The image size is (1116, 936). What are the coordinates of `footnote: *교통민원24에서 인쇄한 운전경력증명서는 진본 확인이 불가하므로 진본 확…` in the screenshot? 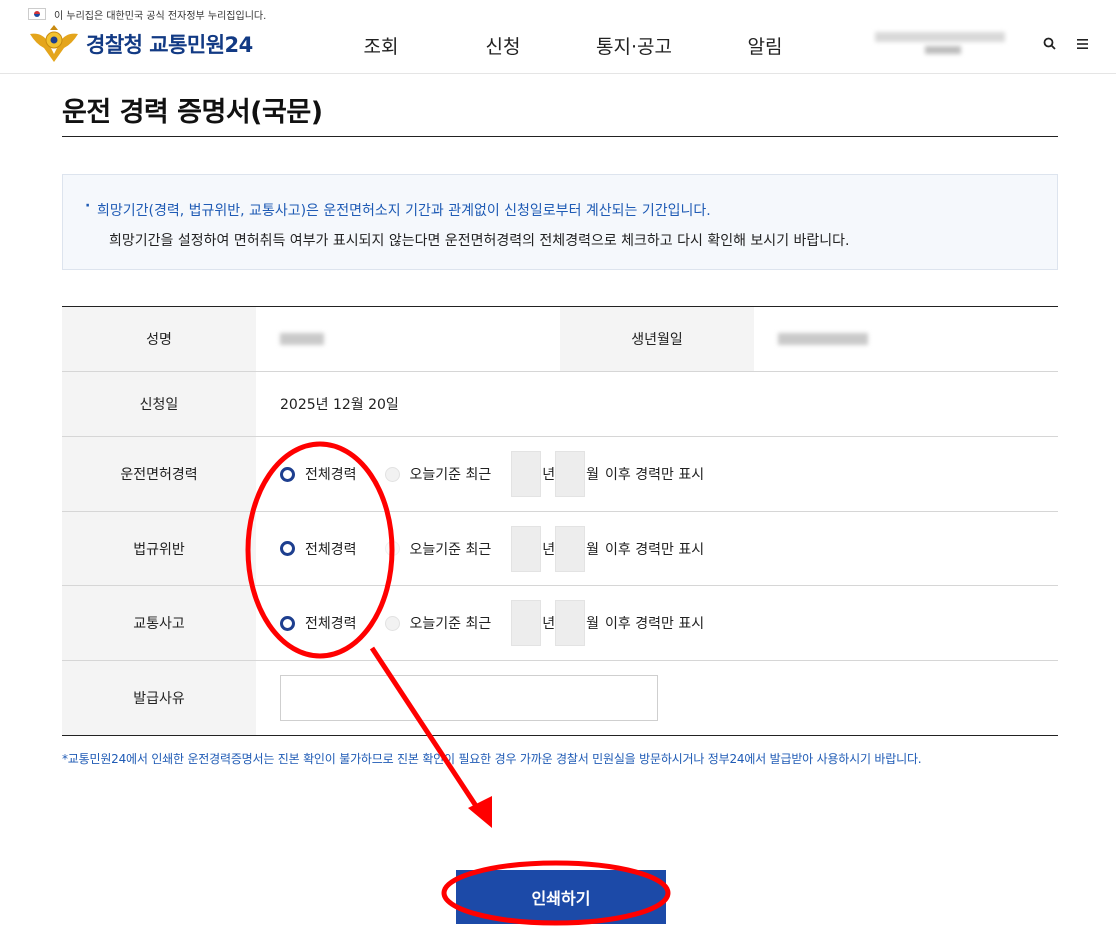 It's located at (492, 759).